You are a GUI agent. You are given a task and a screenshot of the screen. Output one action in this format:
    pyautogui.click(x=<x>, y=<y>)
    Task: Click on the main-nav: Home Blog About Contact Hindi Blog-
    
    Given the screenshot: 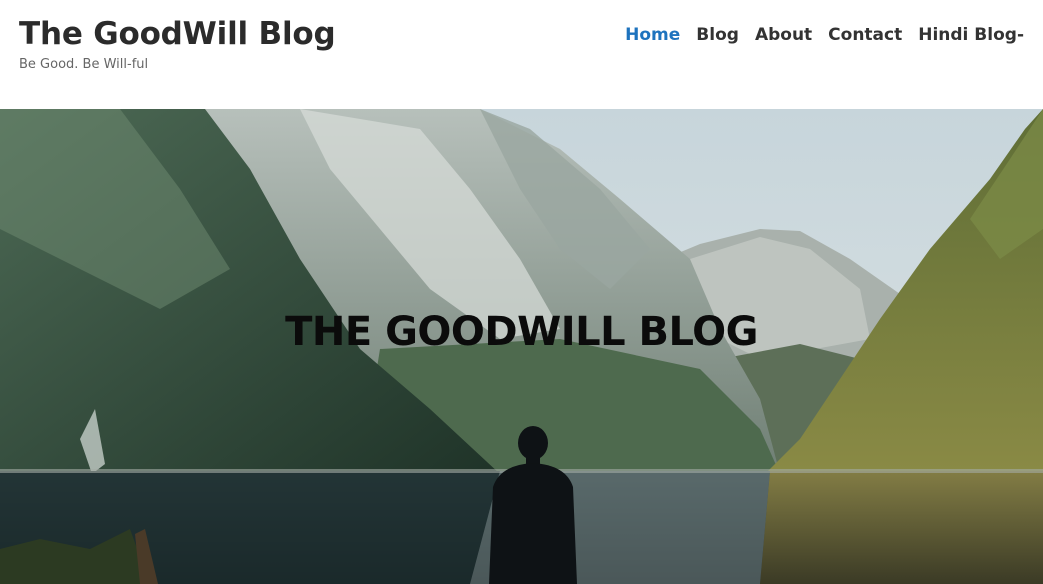 What is the action you would take?
    pyautogui.click(x=824, y=35)
    